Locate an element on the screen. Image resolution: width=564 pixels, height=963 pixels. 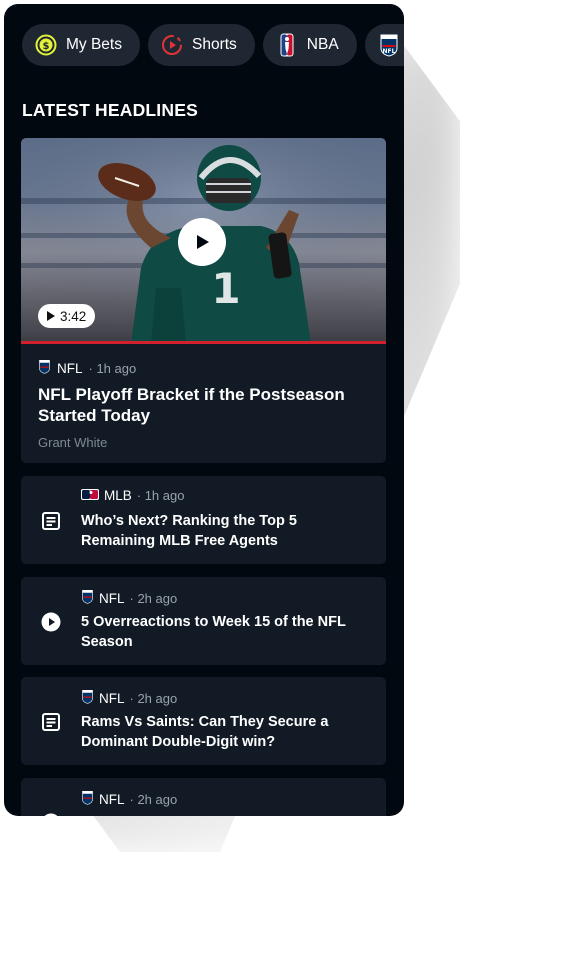
chip-nfl: NFL is located at coordinates (384, 45).